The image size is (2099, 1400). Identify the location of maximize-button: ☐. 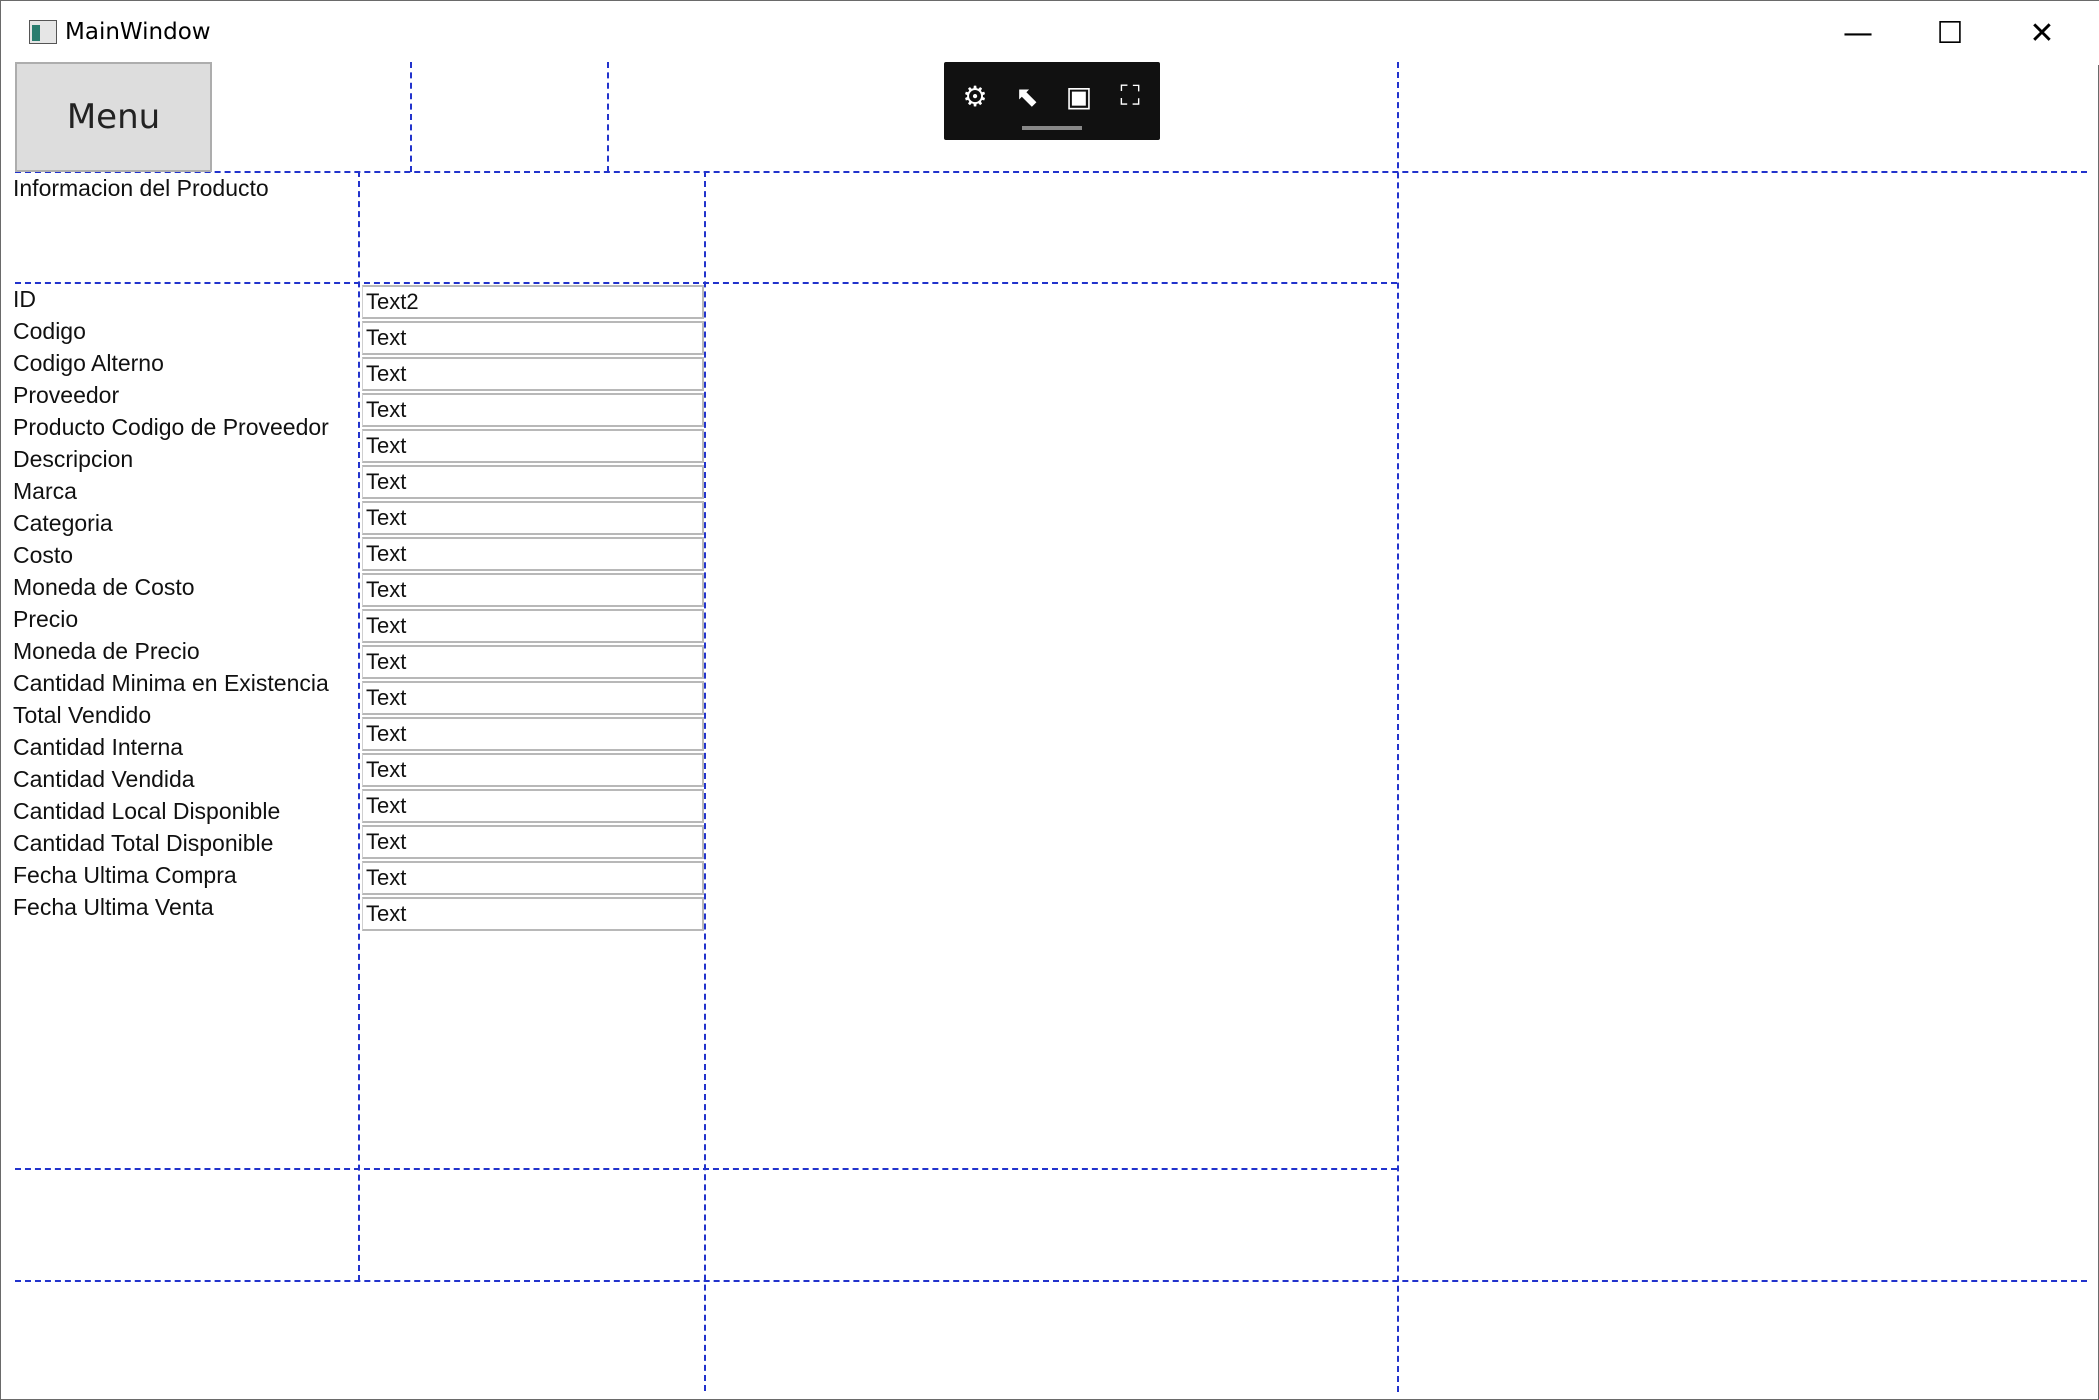
(1950, 33).